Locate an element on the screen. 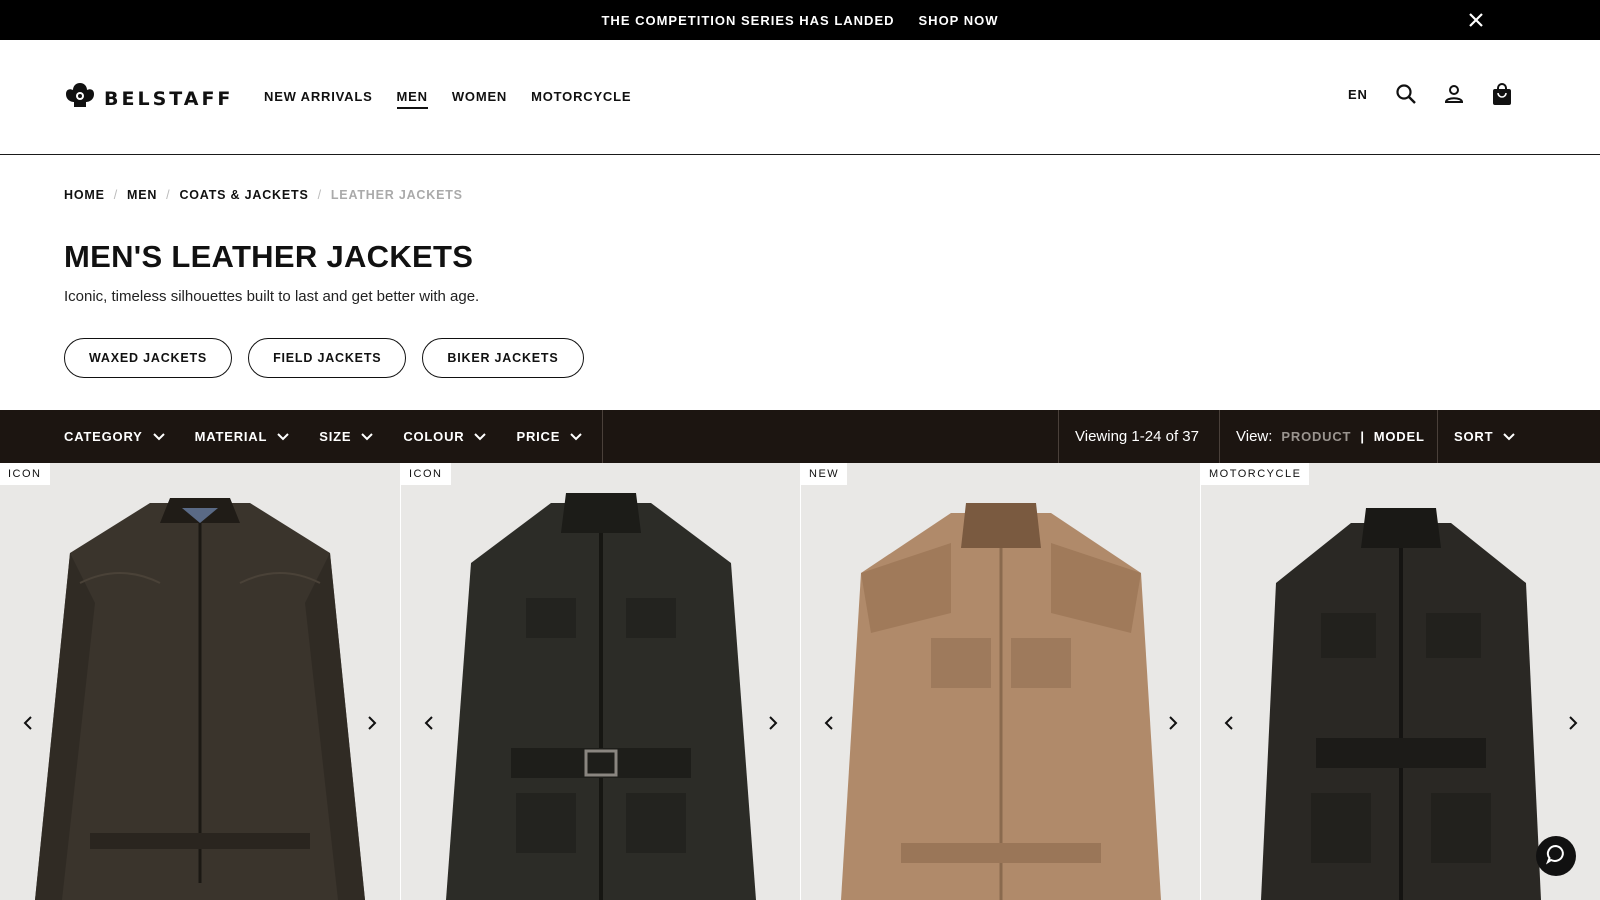 This screenshot has height=900, width=1600. promo-text: THE COMPETITION SERIES HAS LANDED is located at coordinates (748, 20).